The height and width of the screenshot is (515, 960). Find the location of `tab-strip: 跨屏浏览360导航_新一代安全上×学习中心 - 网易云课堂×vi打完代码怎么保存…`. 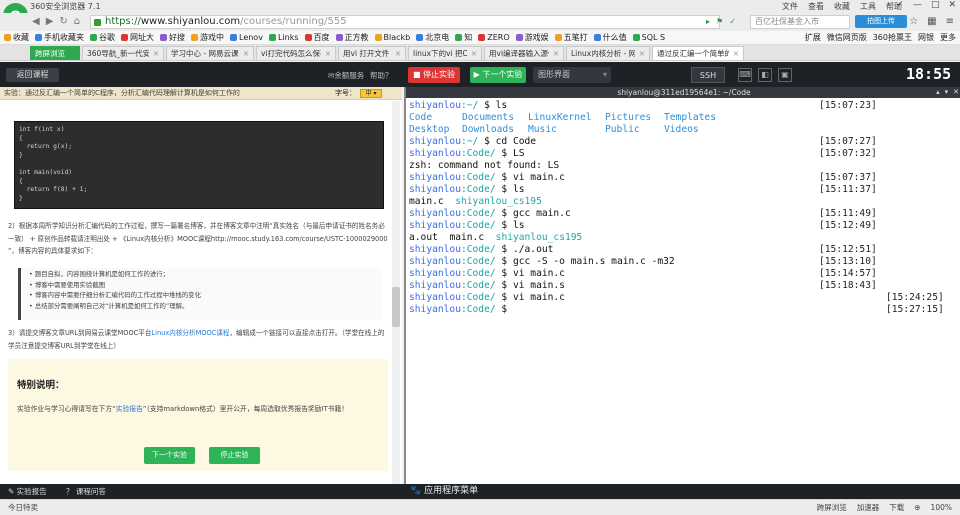

tab-strip: 跨屏浏览360导航_新一代安全上×学习中心 - 网易云课堂×vi打完代码怎么保存… is located at coordinates (480, 53).